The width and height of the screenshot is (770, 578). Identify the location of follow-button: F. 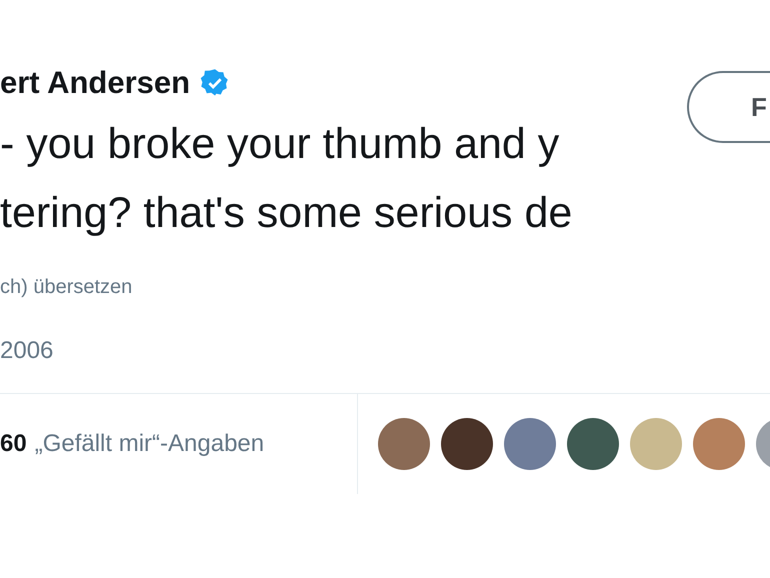
(728, 107).